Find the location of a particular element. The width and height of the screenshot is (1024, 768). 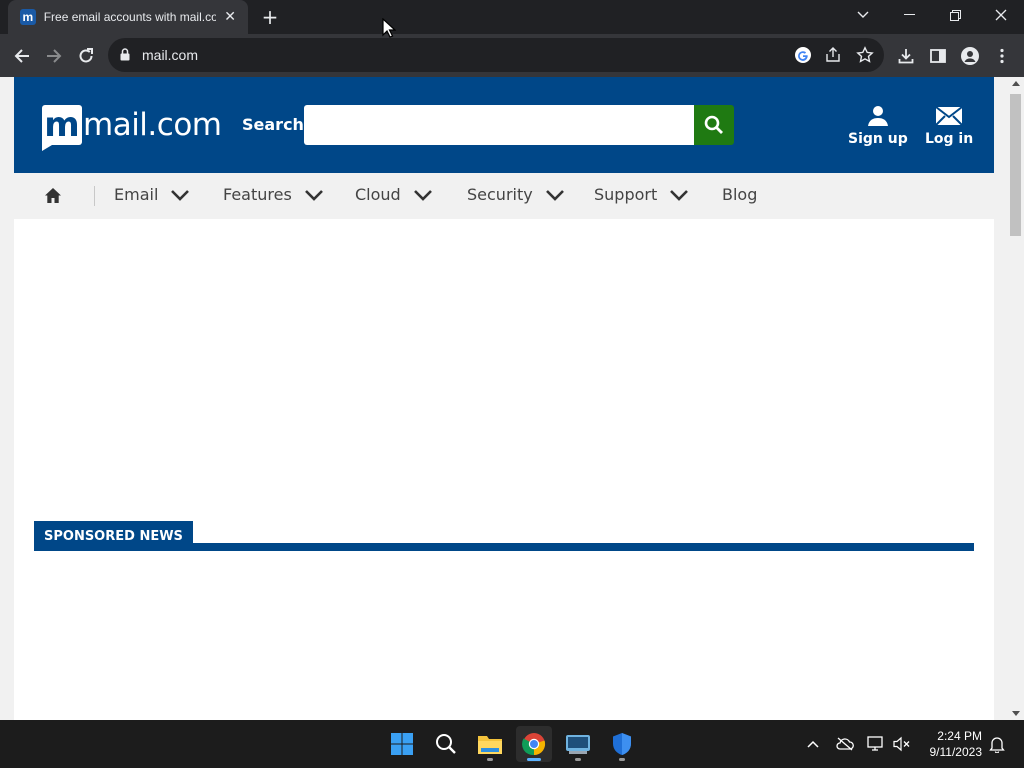

new-tab-button: + is located at coordinates (270, 17).